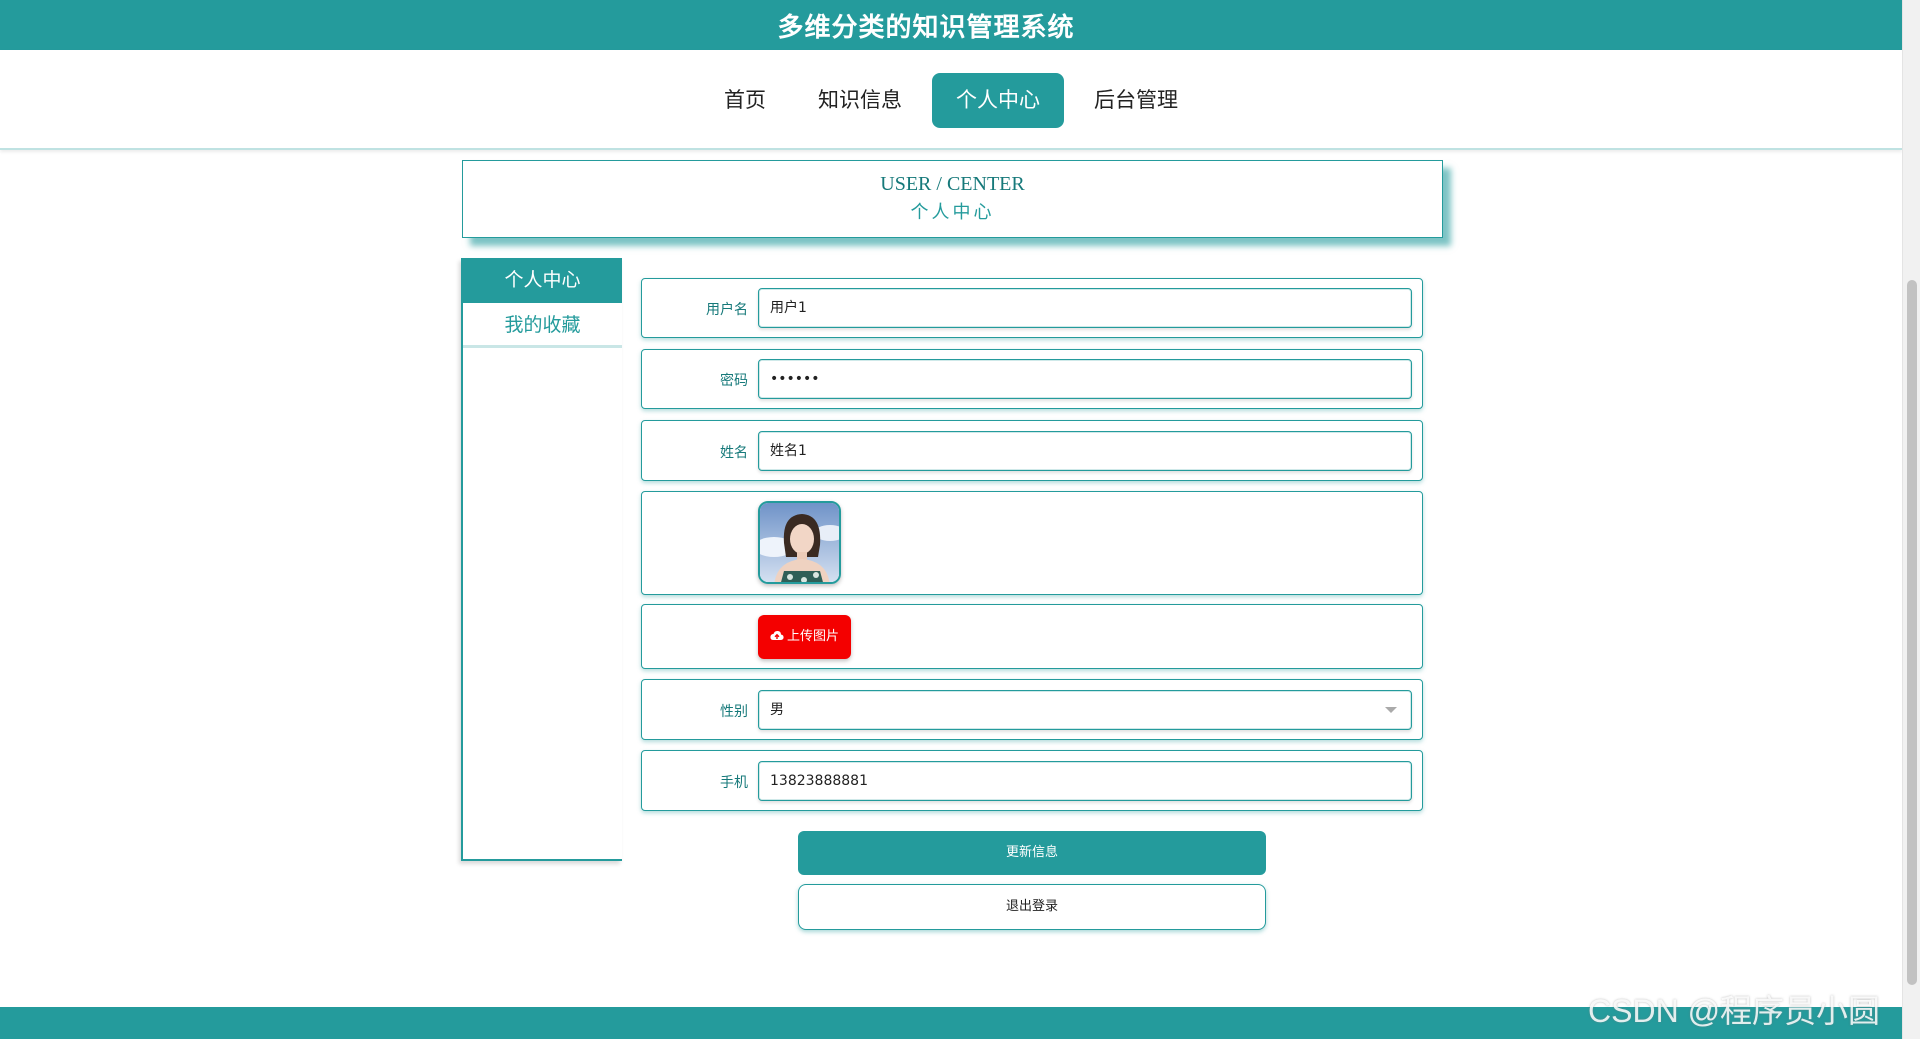  Describe the element at coordinates (998, 100) in the screenshot. I see `nav-item-user-center: 个人中心` at that location.